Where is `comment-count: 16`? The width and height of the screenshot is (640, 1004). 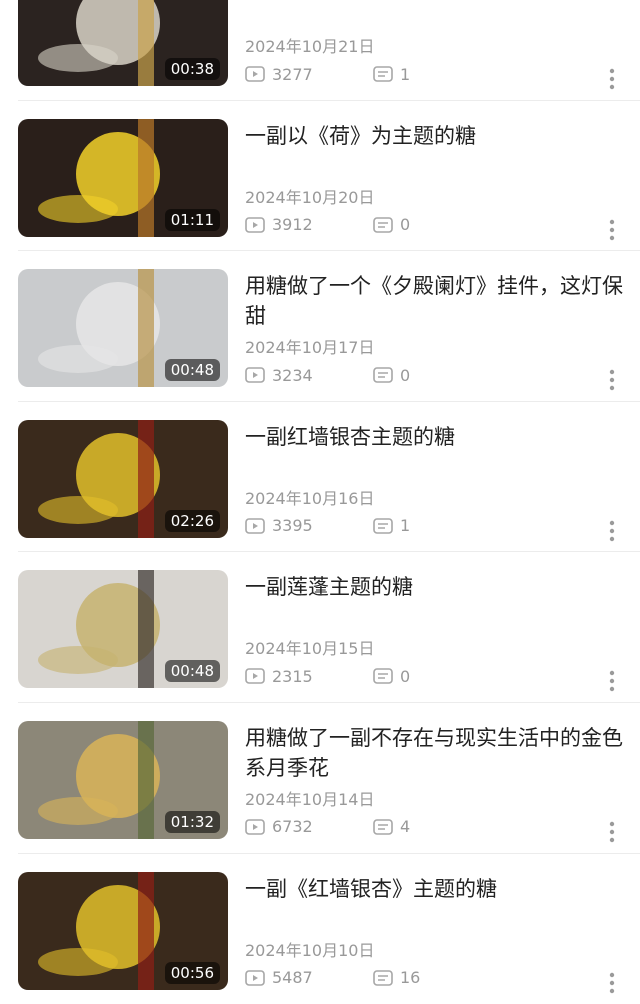
comment-count: 16 is located at coordinates (396, 977).